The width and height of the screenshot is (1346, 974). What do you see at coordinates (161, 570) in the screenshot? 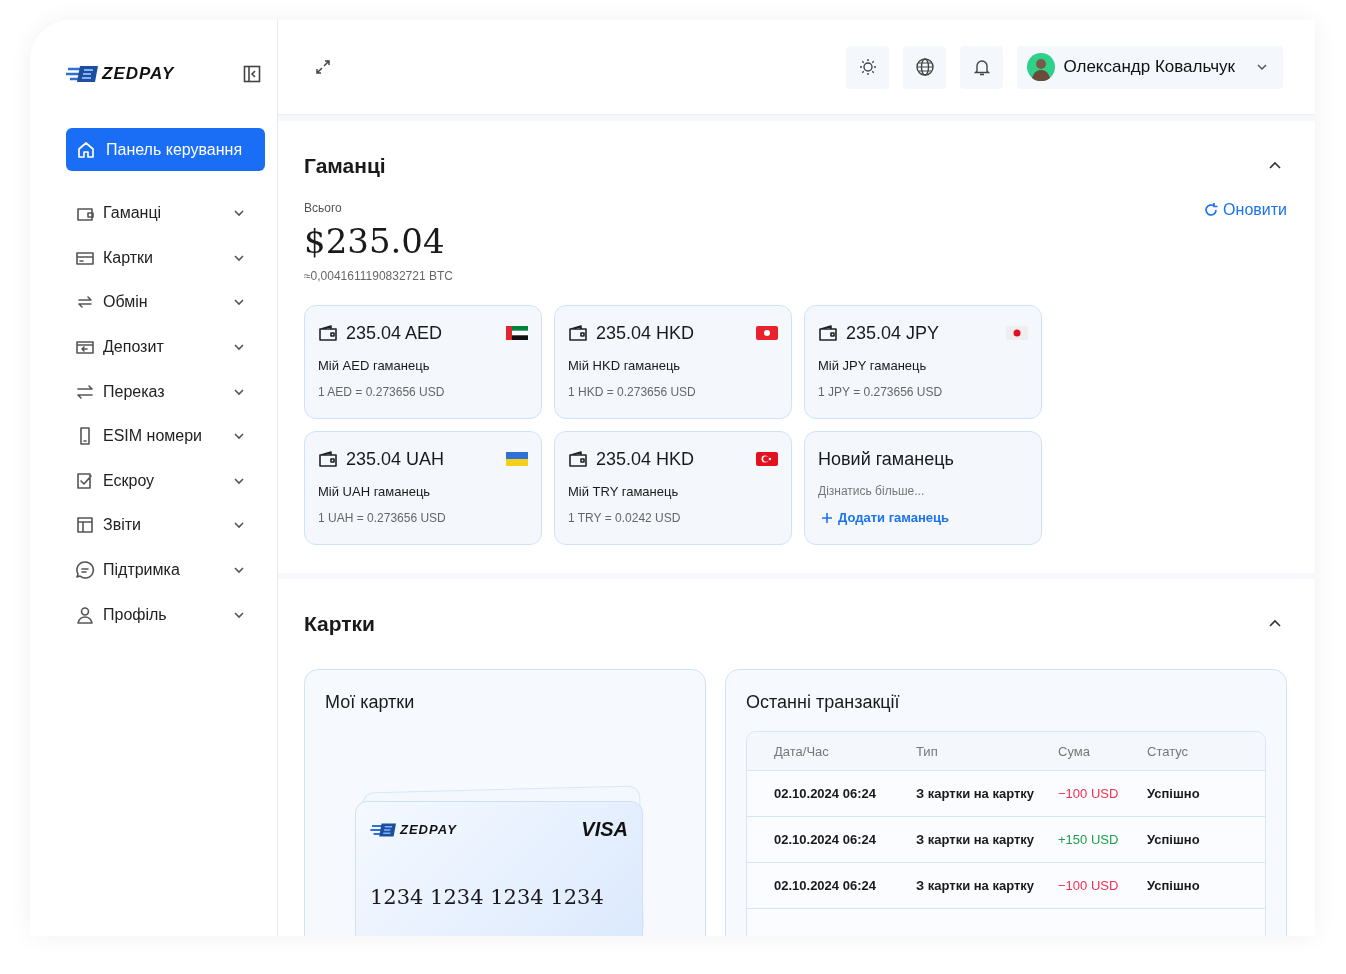
I see `sidebar-nav-item: Підтримка` at bounding box center [161, 570].